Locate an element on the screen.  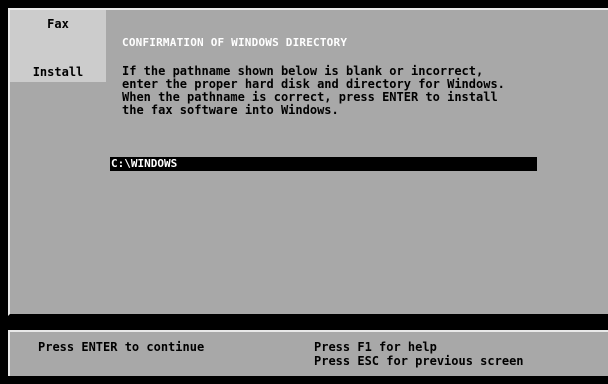
side-tab-title: Fax is located at coordinates (58, 24).